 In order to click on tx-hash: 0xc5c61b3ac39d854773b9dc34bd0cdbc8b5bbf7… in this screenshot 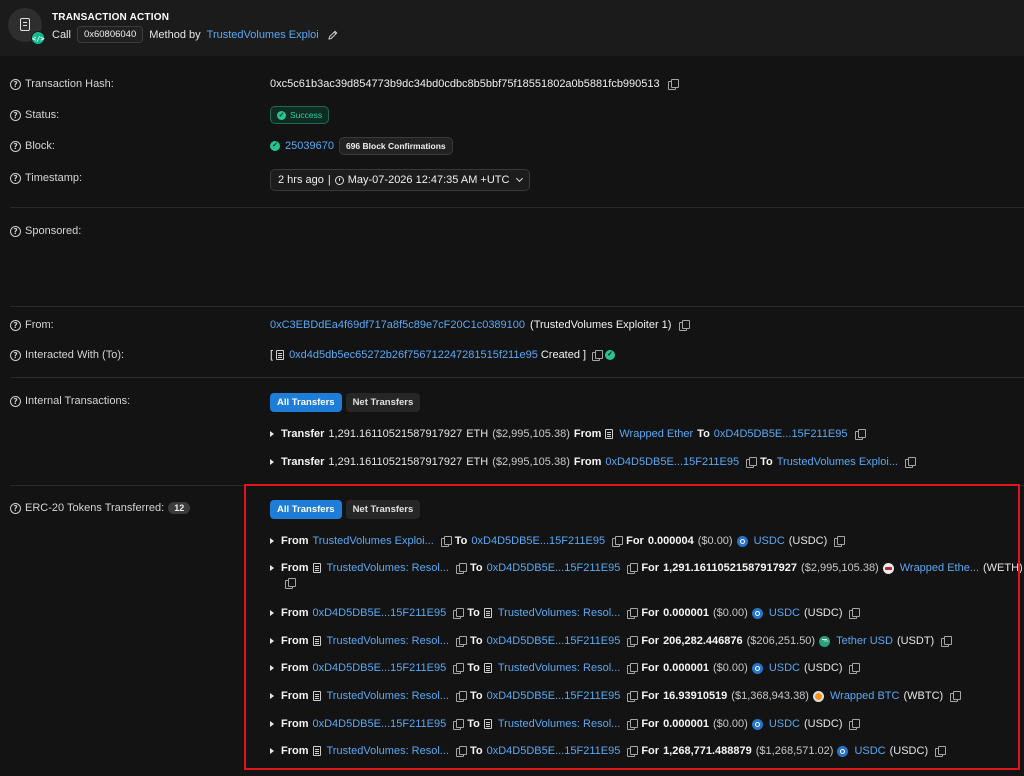, I will do `click(465, 84)`.